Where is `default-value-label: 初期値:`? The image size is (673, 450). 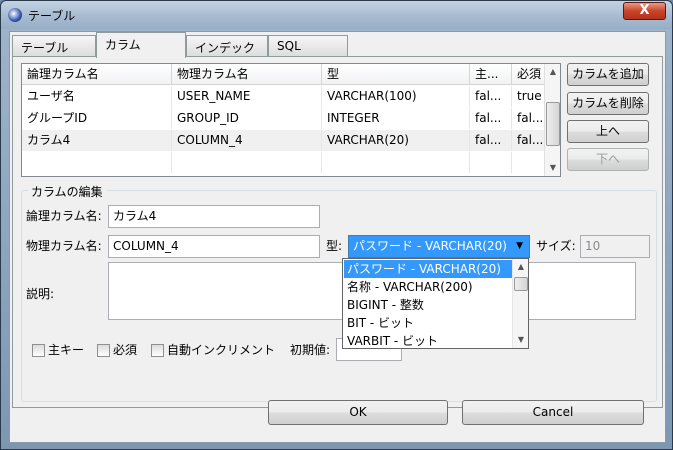 default-value-label: 初期値: is located at coordinates (310, 350).